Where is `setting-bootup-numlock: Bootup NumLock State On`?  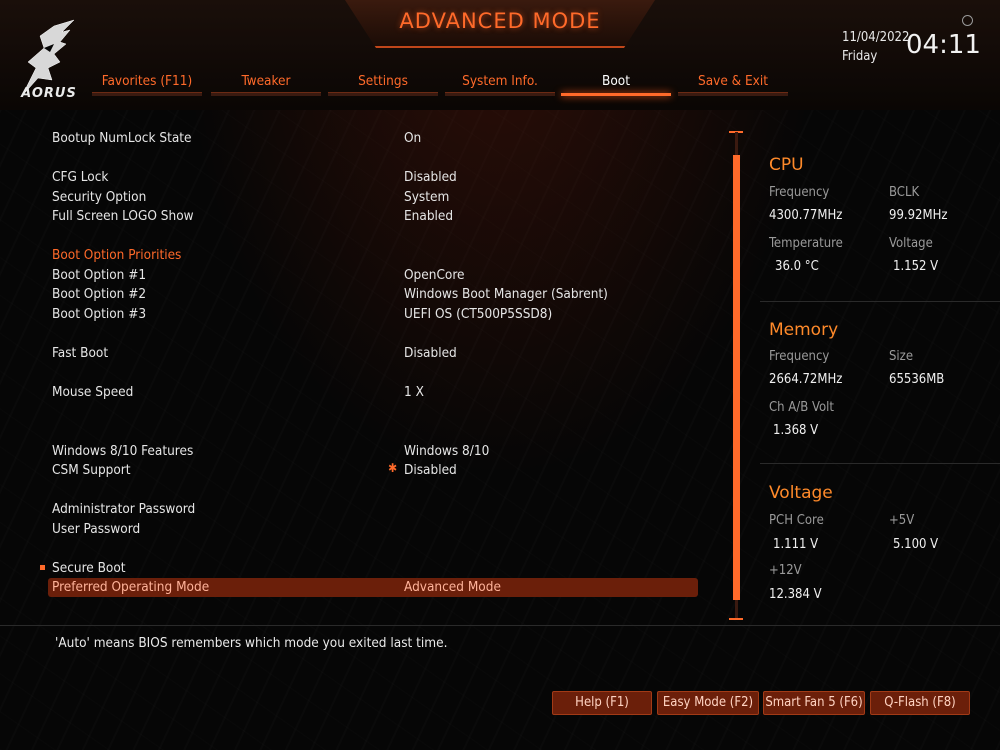
setting-bootup-numlock: Bootup NumLock State On is located at coordinates (377, 139).